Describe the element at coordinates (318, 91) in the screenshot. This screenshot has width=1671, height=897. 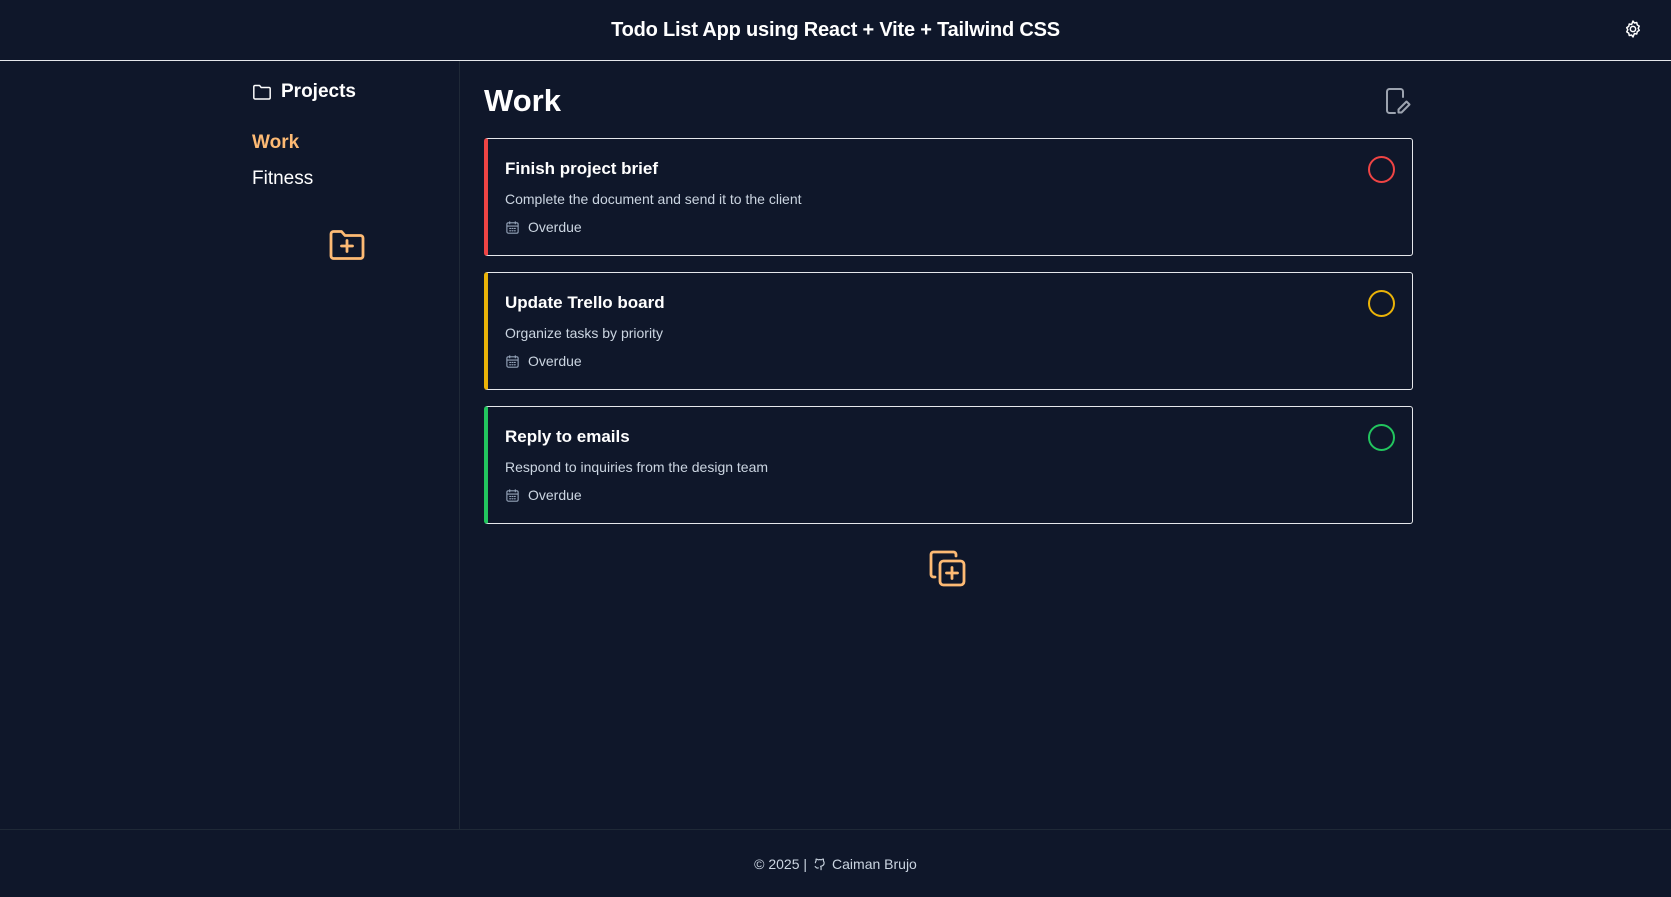
I see `projects-heading-label: Projects` at that location.